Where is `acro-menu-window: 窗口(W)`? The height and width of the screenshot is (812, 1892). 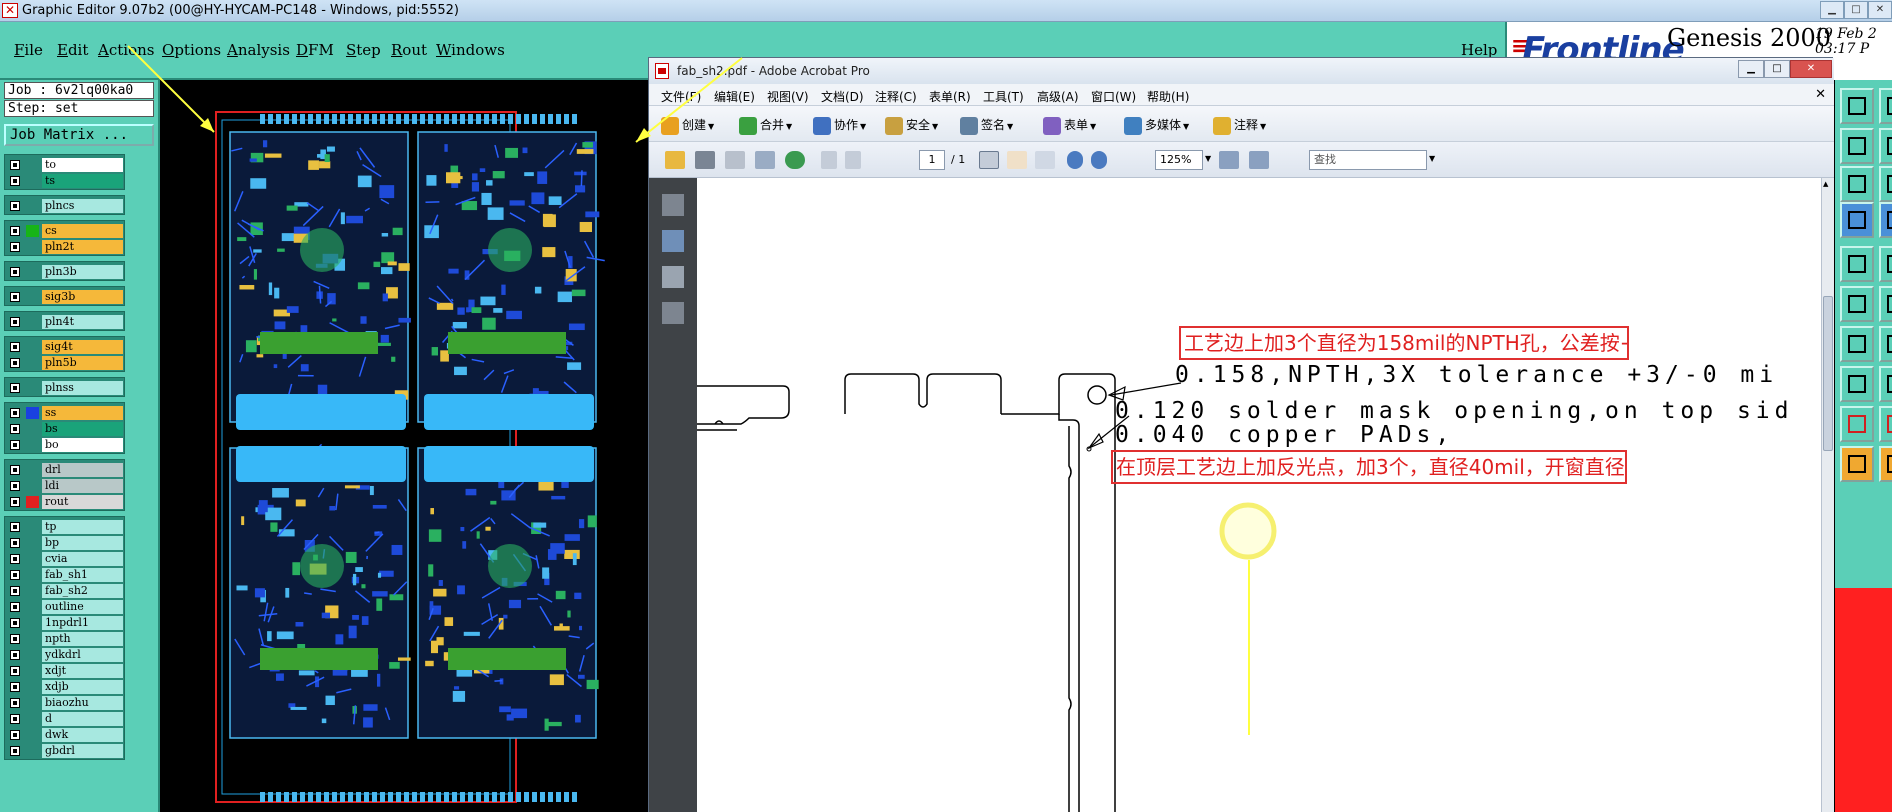
acro-menu-window: 窗口(W) is located at coordinates (1113, 96).